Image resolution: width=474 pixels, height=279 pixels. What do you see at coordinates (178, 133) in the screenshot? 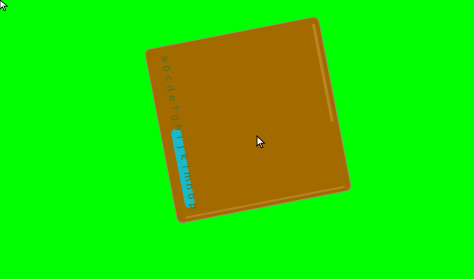
I see `letter-list: a b c d e f g h i j k l m n o p` at bounding box center [178, 133].